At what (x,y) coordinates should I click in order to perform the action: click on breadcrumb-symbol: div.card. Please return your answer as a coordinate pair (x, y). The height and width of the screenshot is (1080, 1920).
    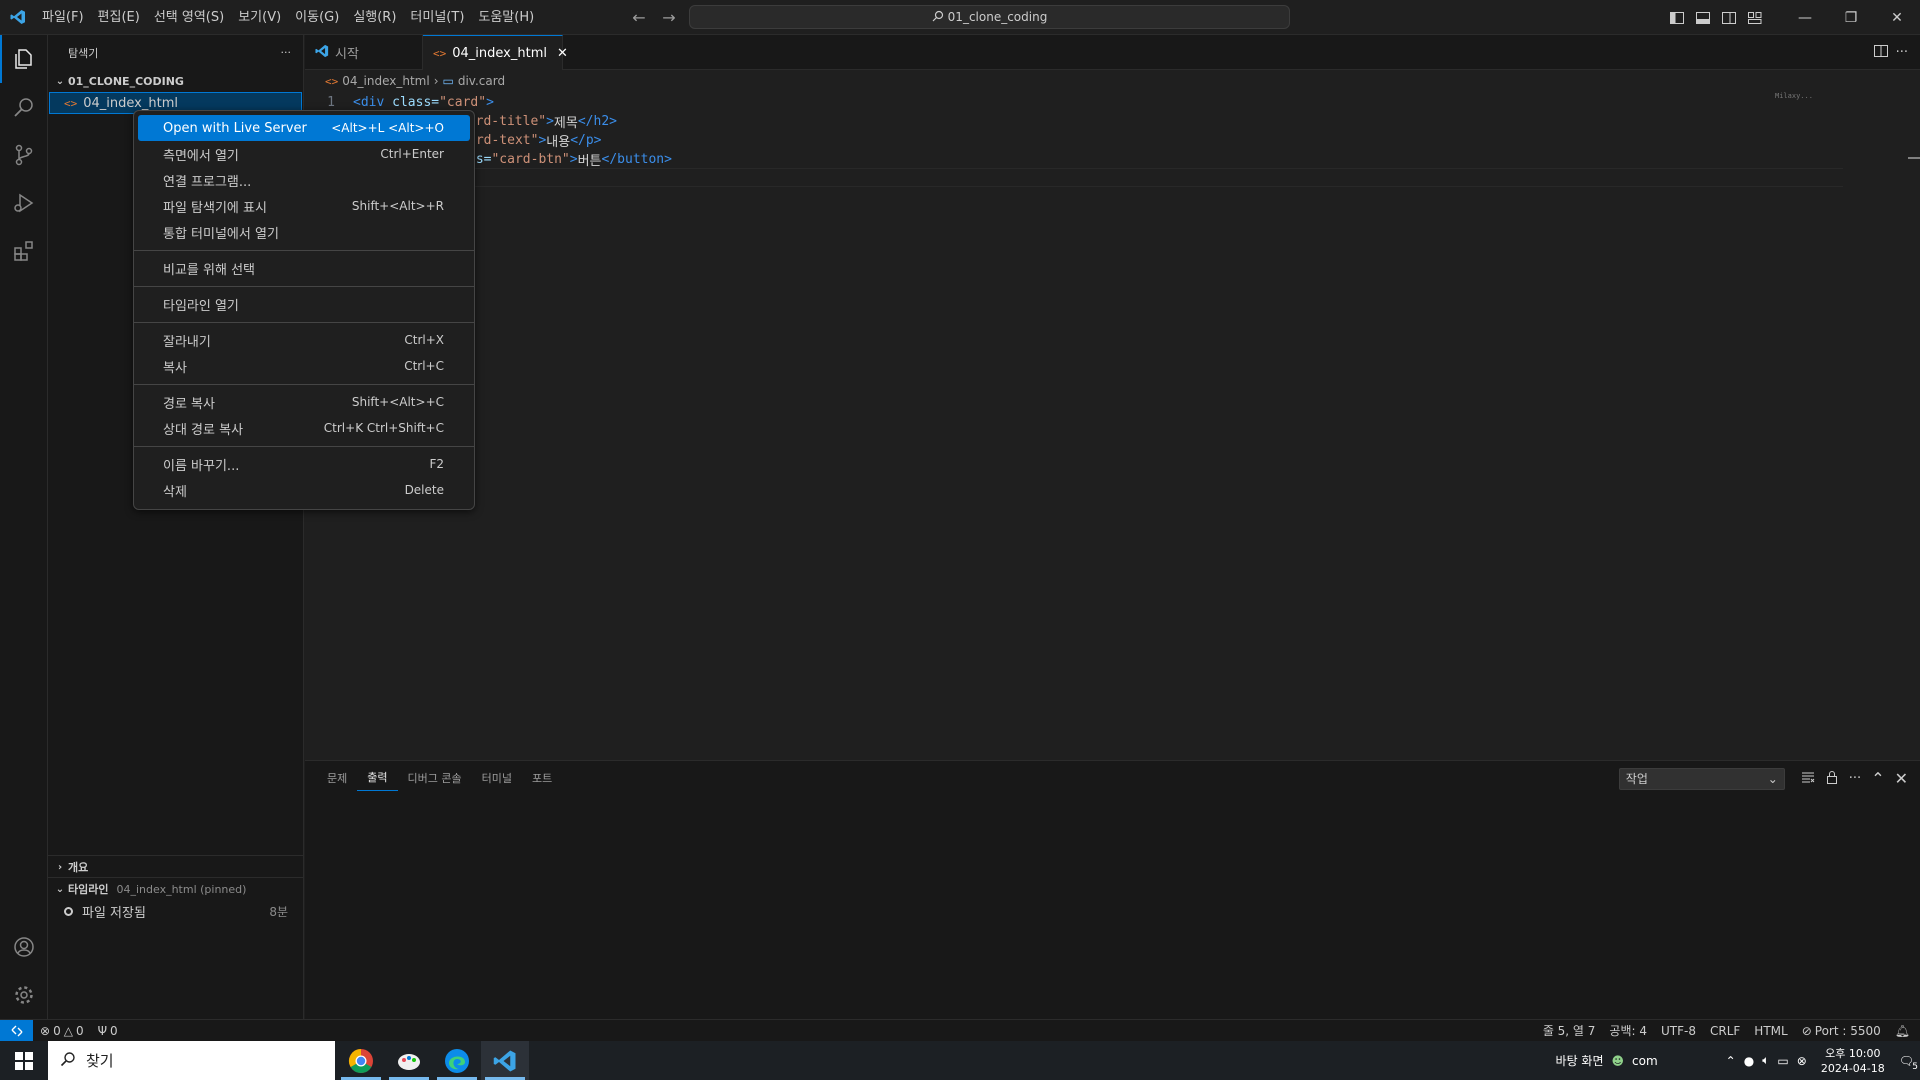
    Looking at the image, I should click on (481, 81).